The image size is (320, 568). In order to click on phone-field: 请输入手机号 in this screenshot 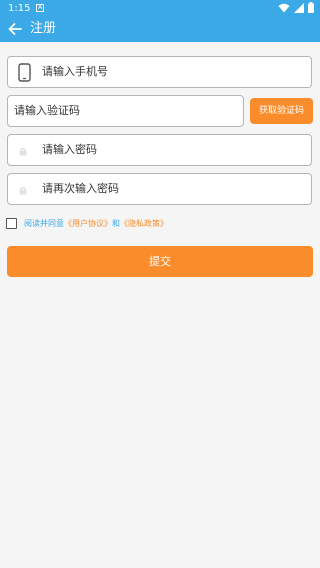, I will do `click(159, 72)`.